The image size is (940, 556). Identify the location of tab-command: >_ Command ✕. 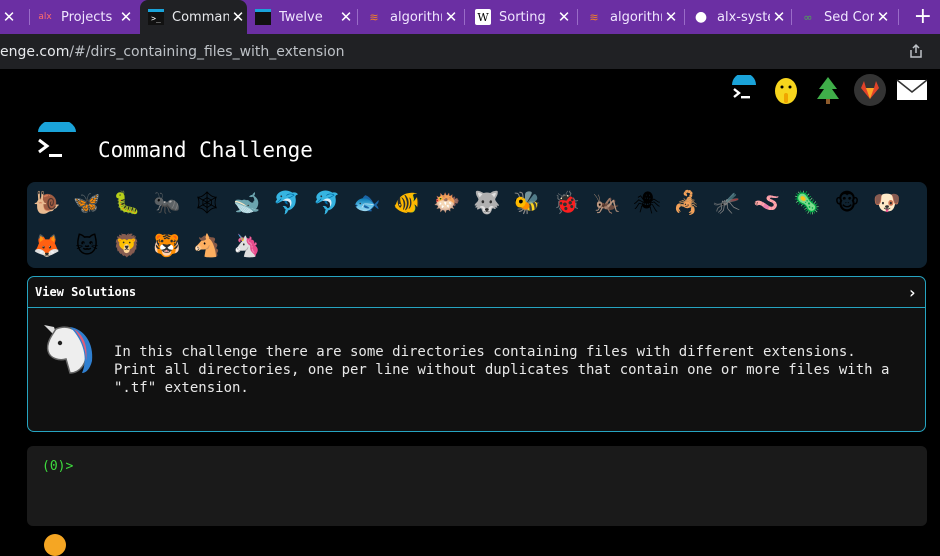
(193, 17).